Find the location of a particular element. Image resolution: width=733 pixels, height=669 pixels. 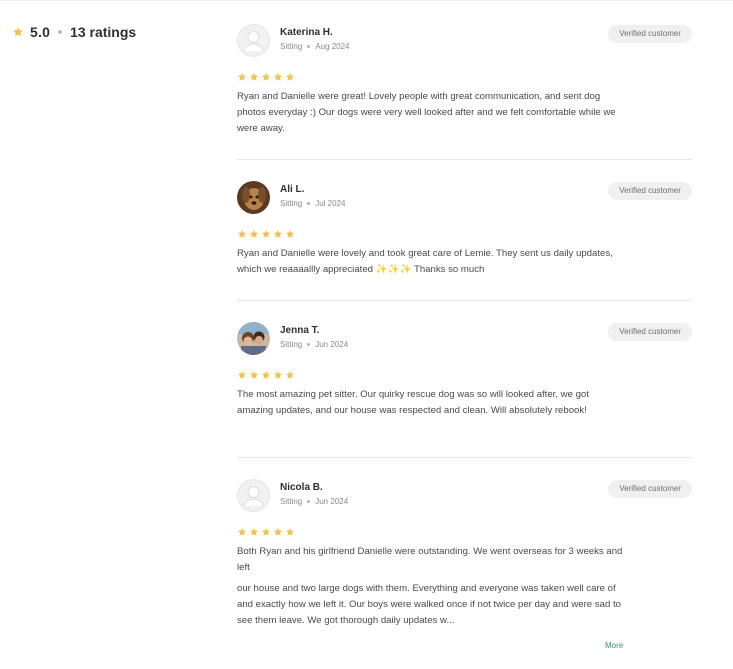

more-link: More is located at coordinates (614, 645).